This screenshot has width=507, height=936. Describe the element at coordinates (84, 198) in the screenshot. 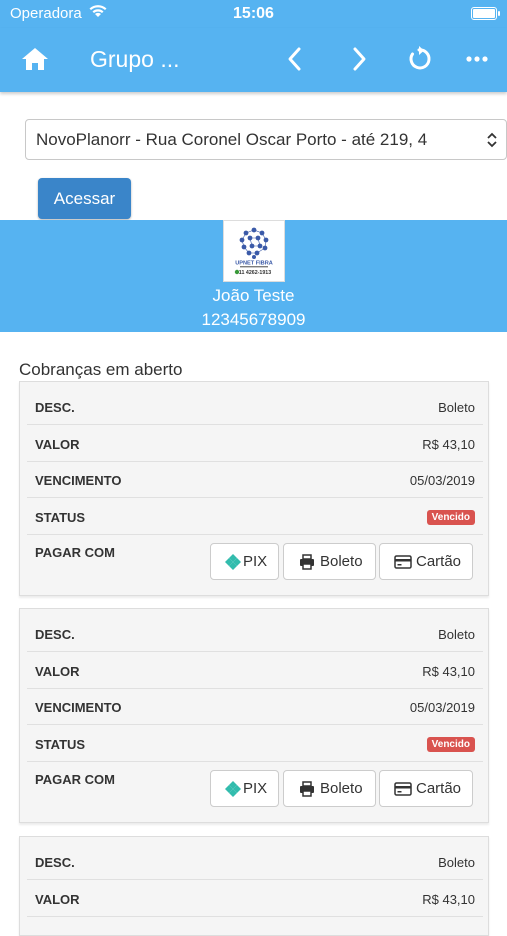

I see `access-button: Acessar` at that location.